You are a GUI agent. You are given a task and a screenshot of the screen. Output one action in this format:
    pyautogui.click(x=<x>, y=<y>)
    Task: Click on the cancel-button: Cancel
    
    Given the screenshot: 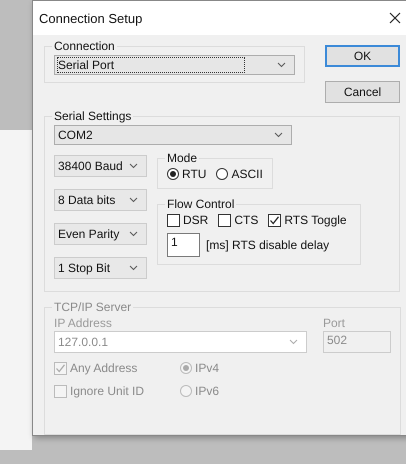 What is the action you would take?
    pyautogui.click(x=362, y=92)
    